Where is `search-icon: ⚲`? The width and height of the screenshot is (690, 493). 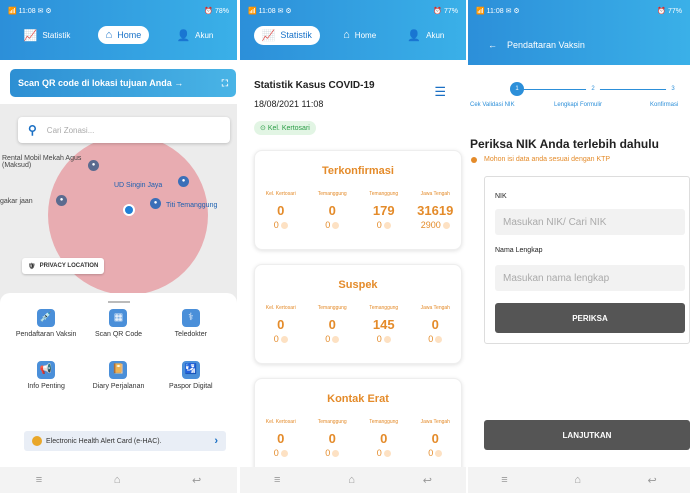
search-icon: ⚲ is located at coordinates (32, 130).